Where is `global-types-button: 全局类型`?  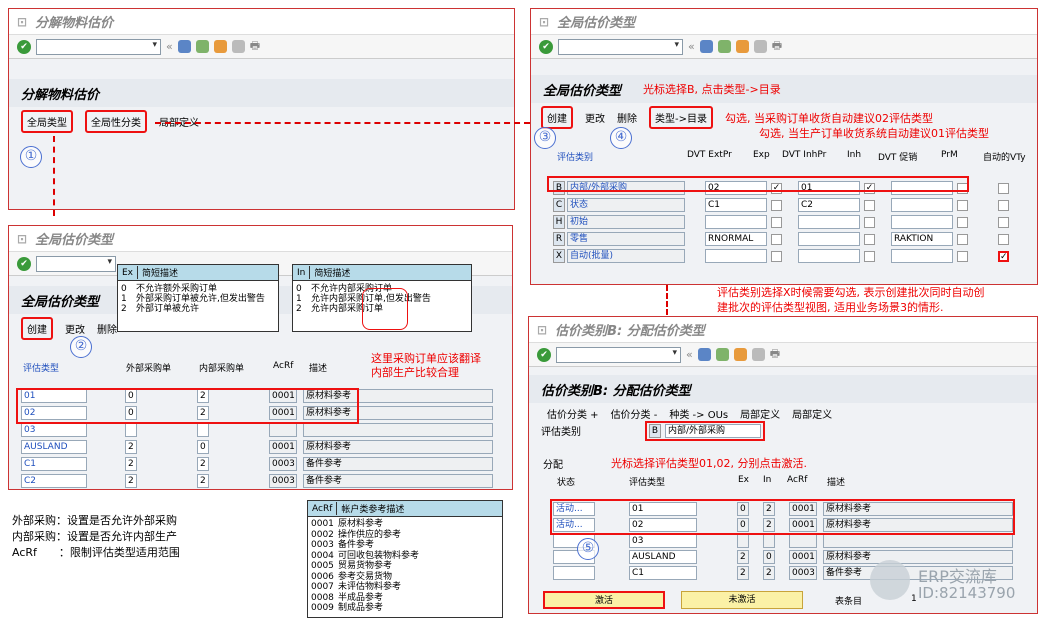 global-types-button: 全局类型 is located at coordinates (47, 121).